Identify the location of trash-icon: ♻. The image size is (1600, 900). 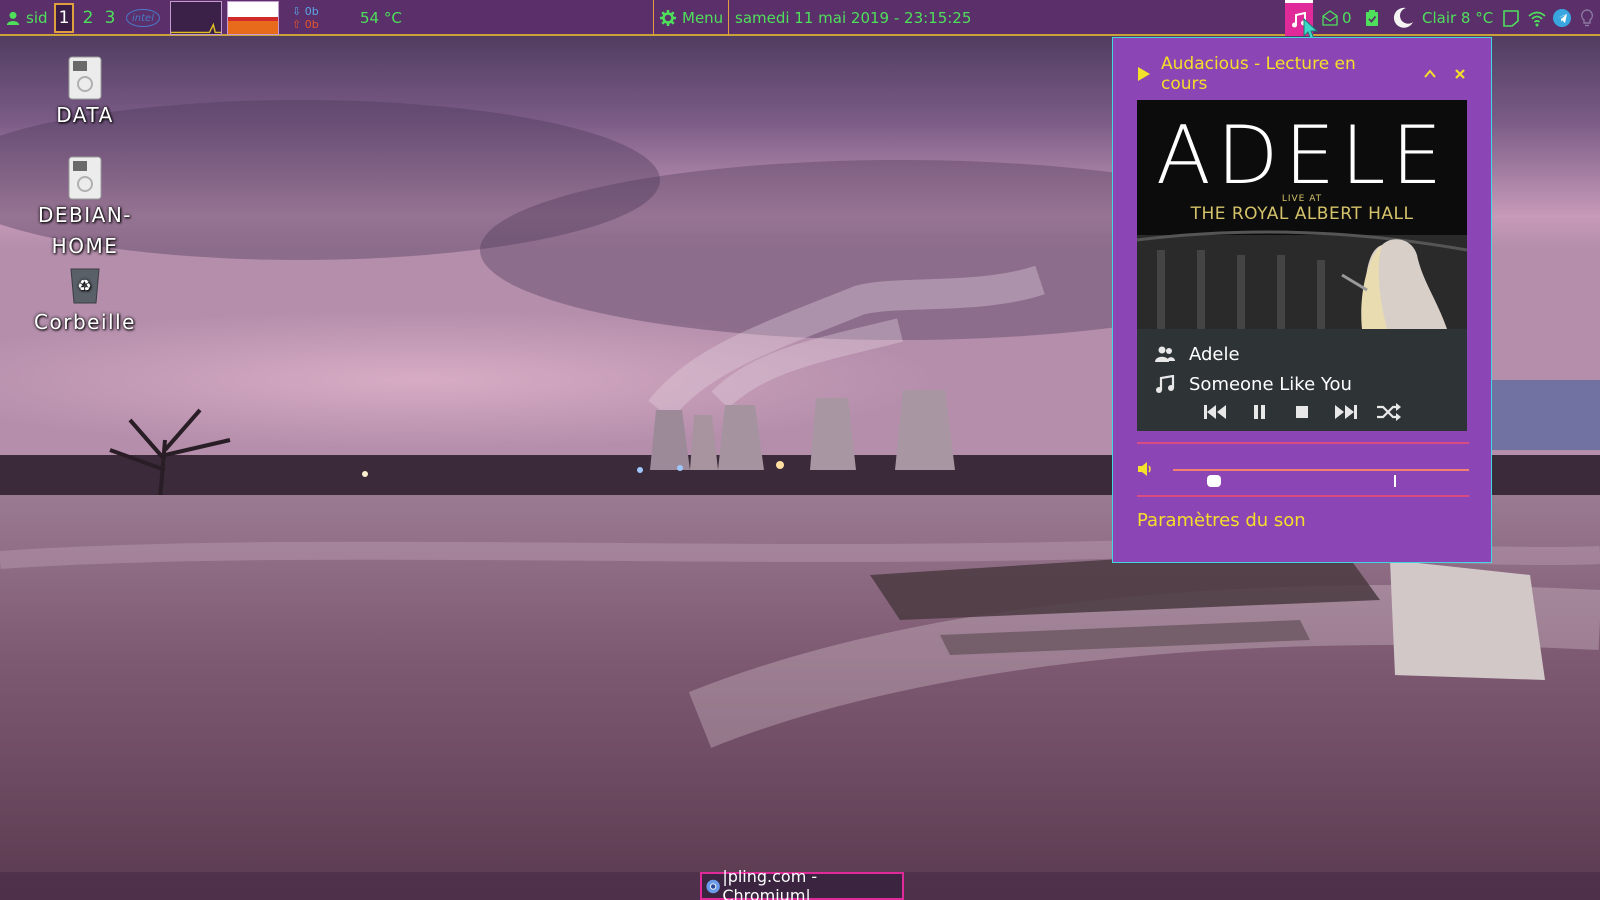
(85, 286).